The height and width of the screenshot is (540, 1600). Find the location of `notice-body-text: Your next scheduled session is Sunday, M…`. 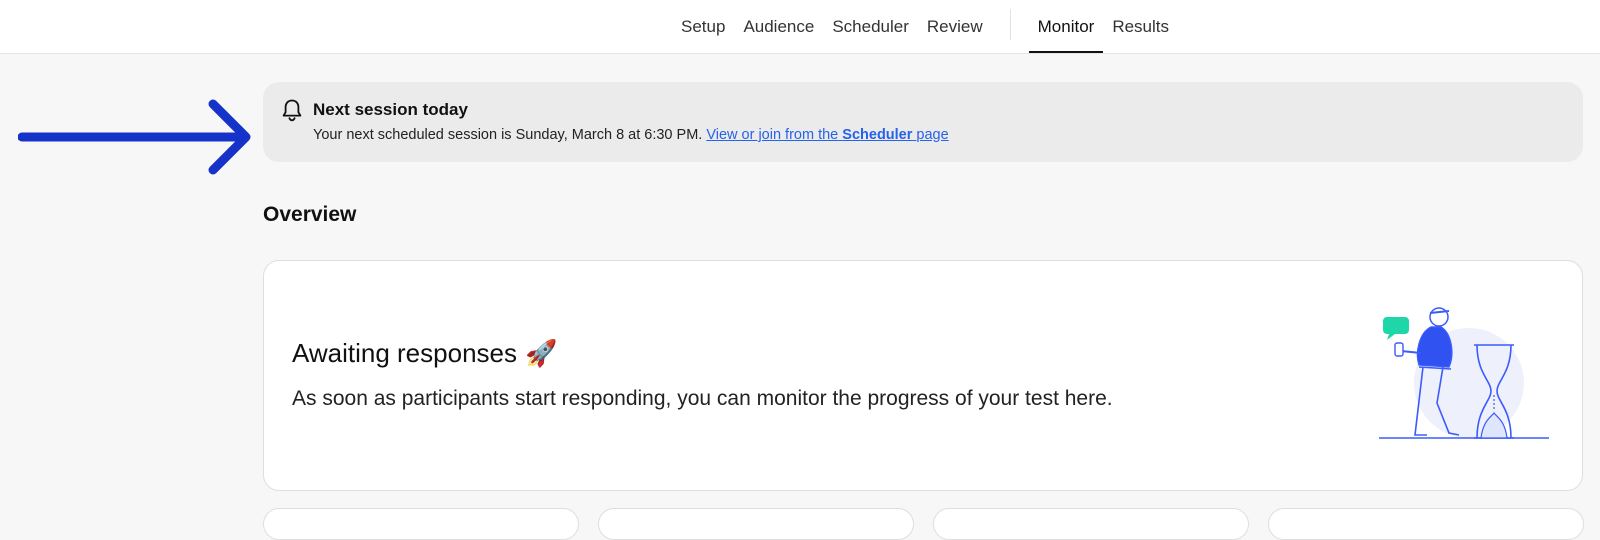

notice-body-text: Your next scheduled session is Sunday, M… is located at coordinates (508, 135).